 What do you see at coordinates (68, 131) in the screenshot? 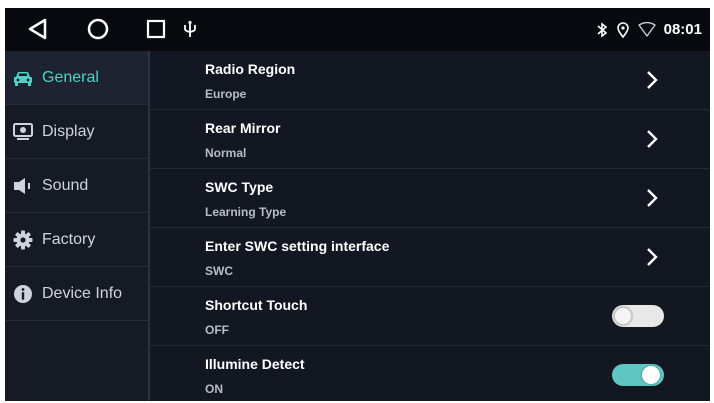
I see `sidebar-item-label: Display` at bounding box center [68, 131].